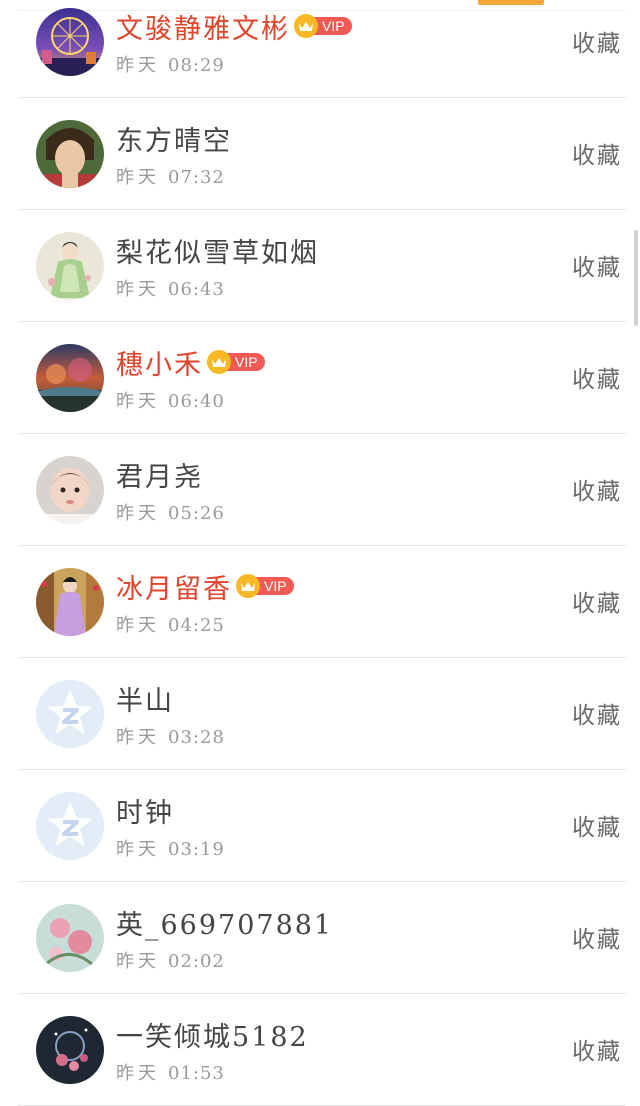 This screenshot has height=1106, width=640. What do you see at coordinates (196, 289) in the screenshot?
I see `visit-clock: 06:43` at bounding box center [196, 289].